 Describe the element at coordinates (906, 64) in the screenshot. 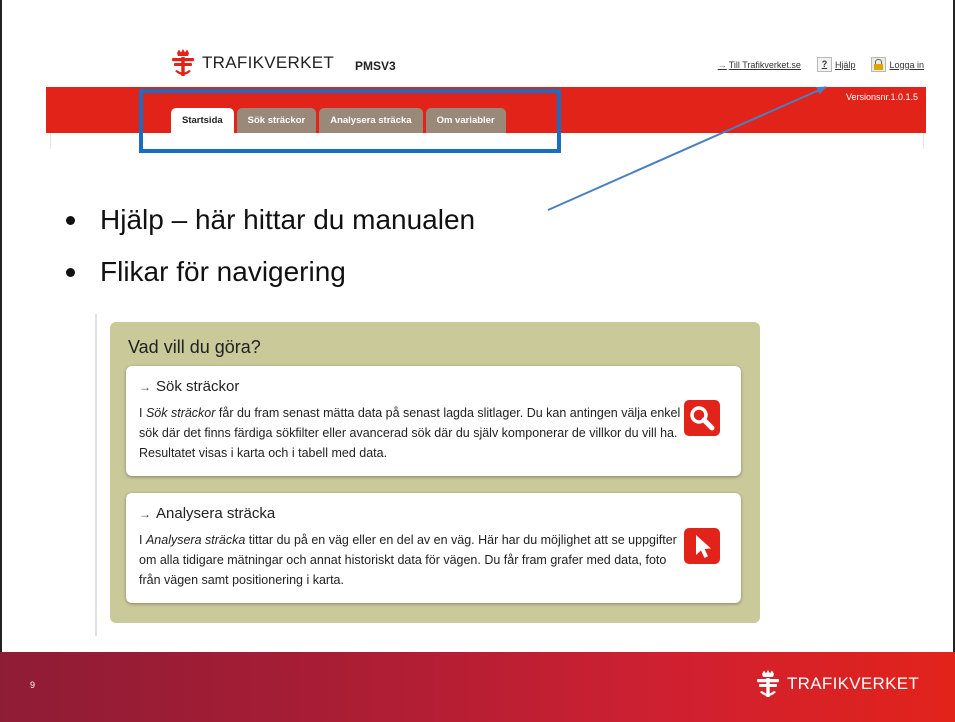

I see `link-login-label: Logga in` at that location.